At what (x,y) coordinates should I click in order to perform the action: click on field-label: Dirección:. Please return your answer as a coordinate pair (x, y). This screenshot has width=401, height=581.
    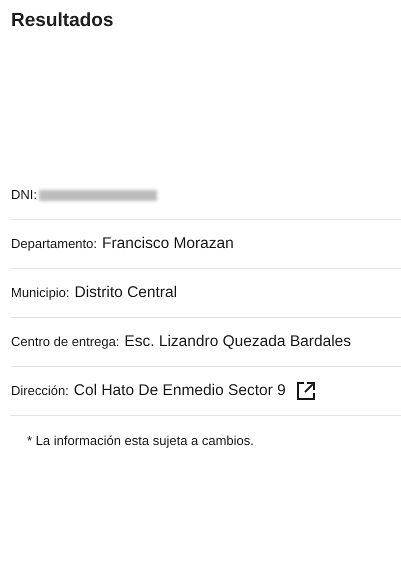
    Looking at the image, I should click on (40, 391).